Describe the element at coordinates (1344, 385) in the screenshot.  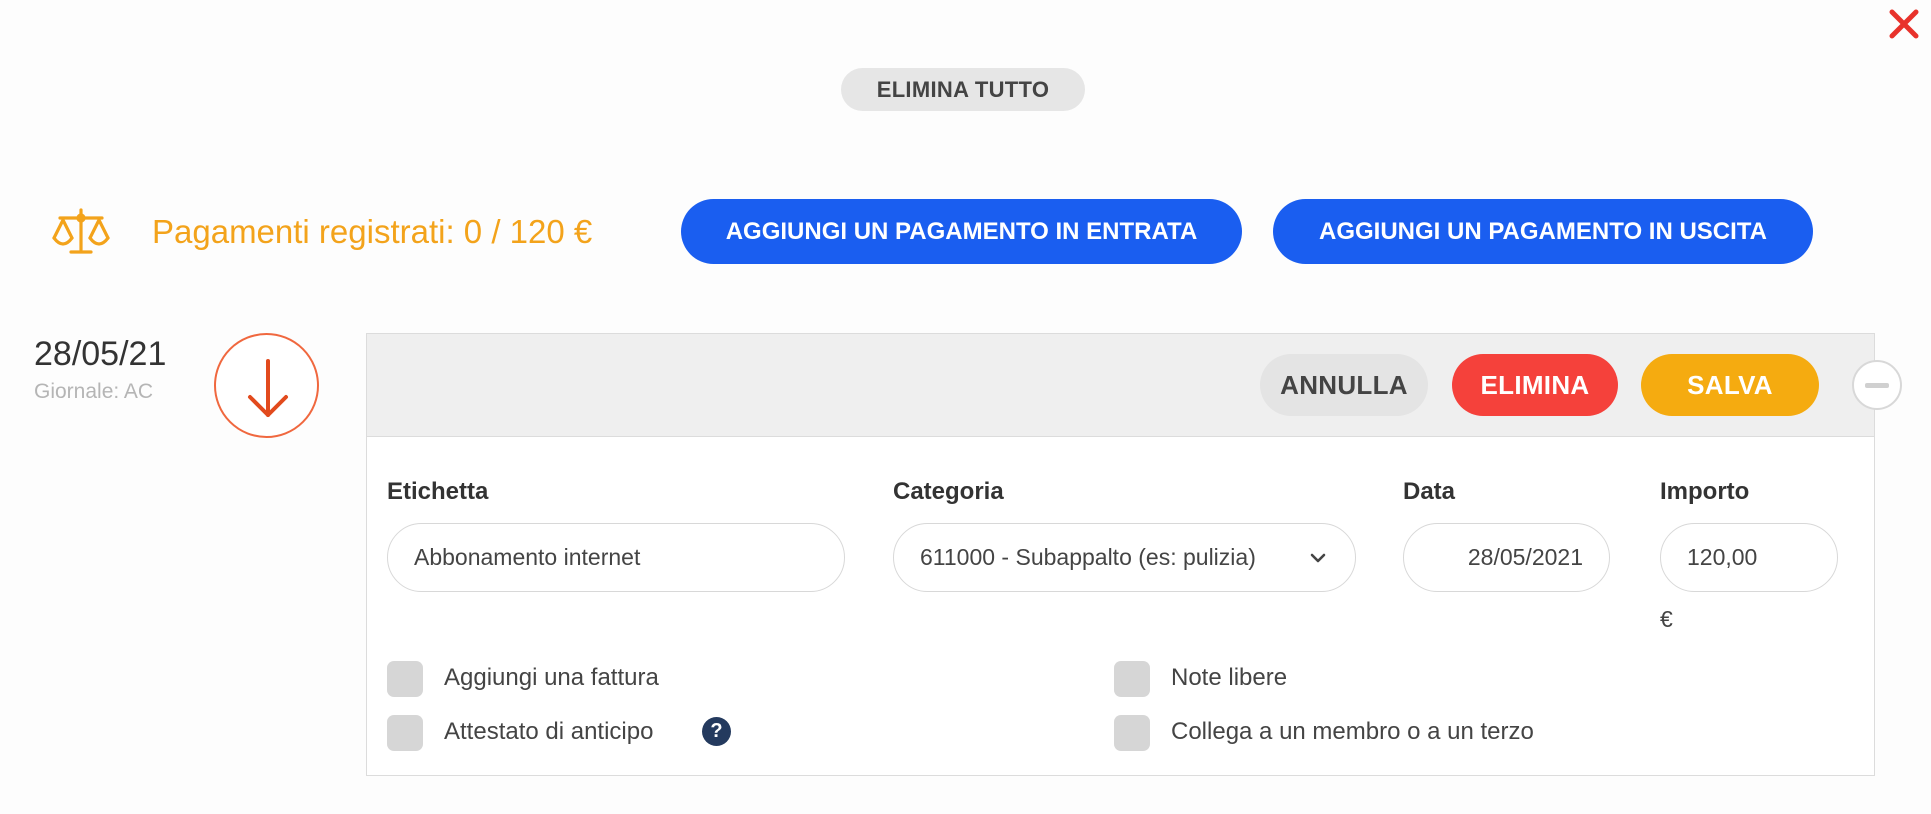
I see `cancel-button: ANNULLA` at that location.